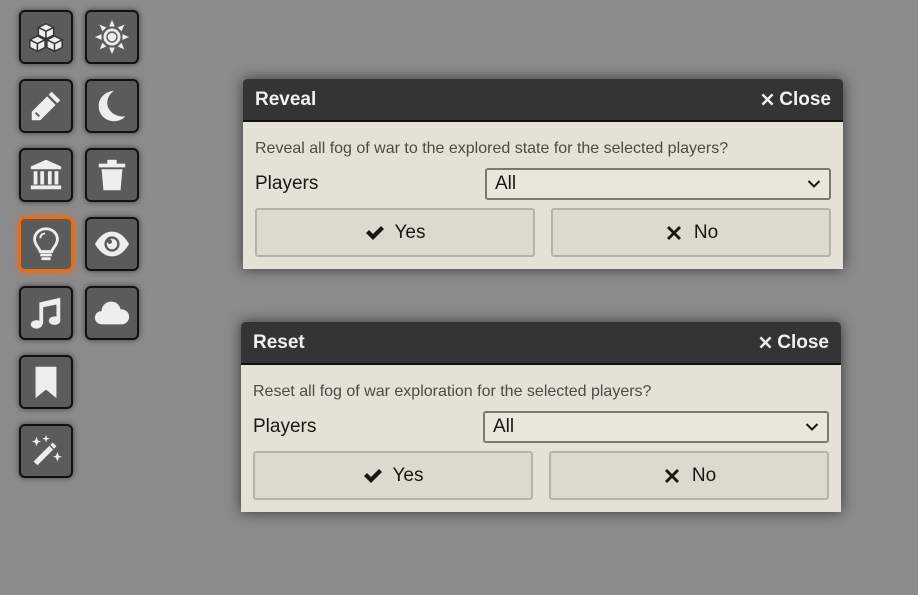  I want to click on sun-icon, so click(112, 37).